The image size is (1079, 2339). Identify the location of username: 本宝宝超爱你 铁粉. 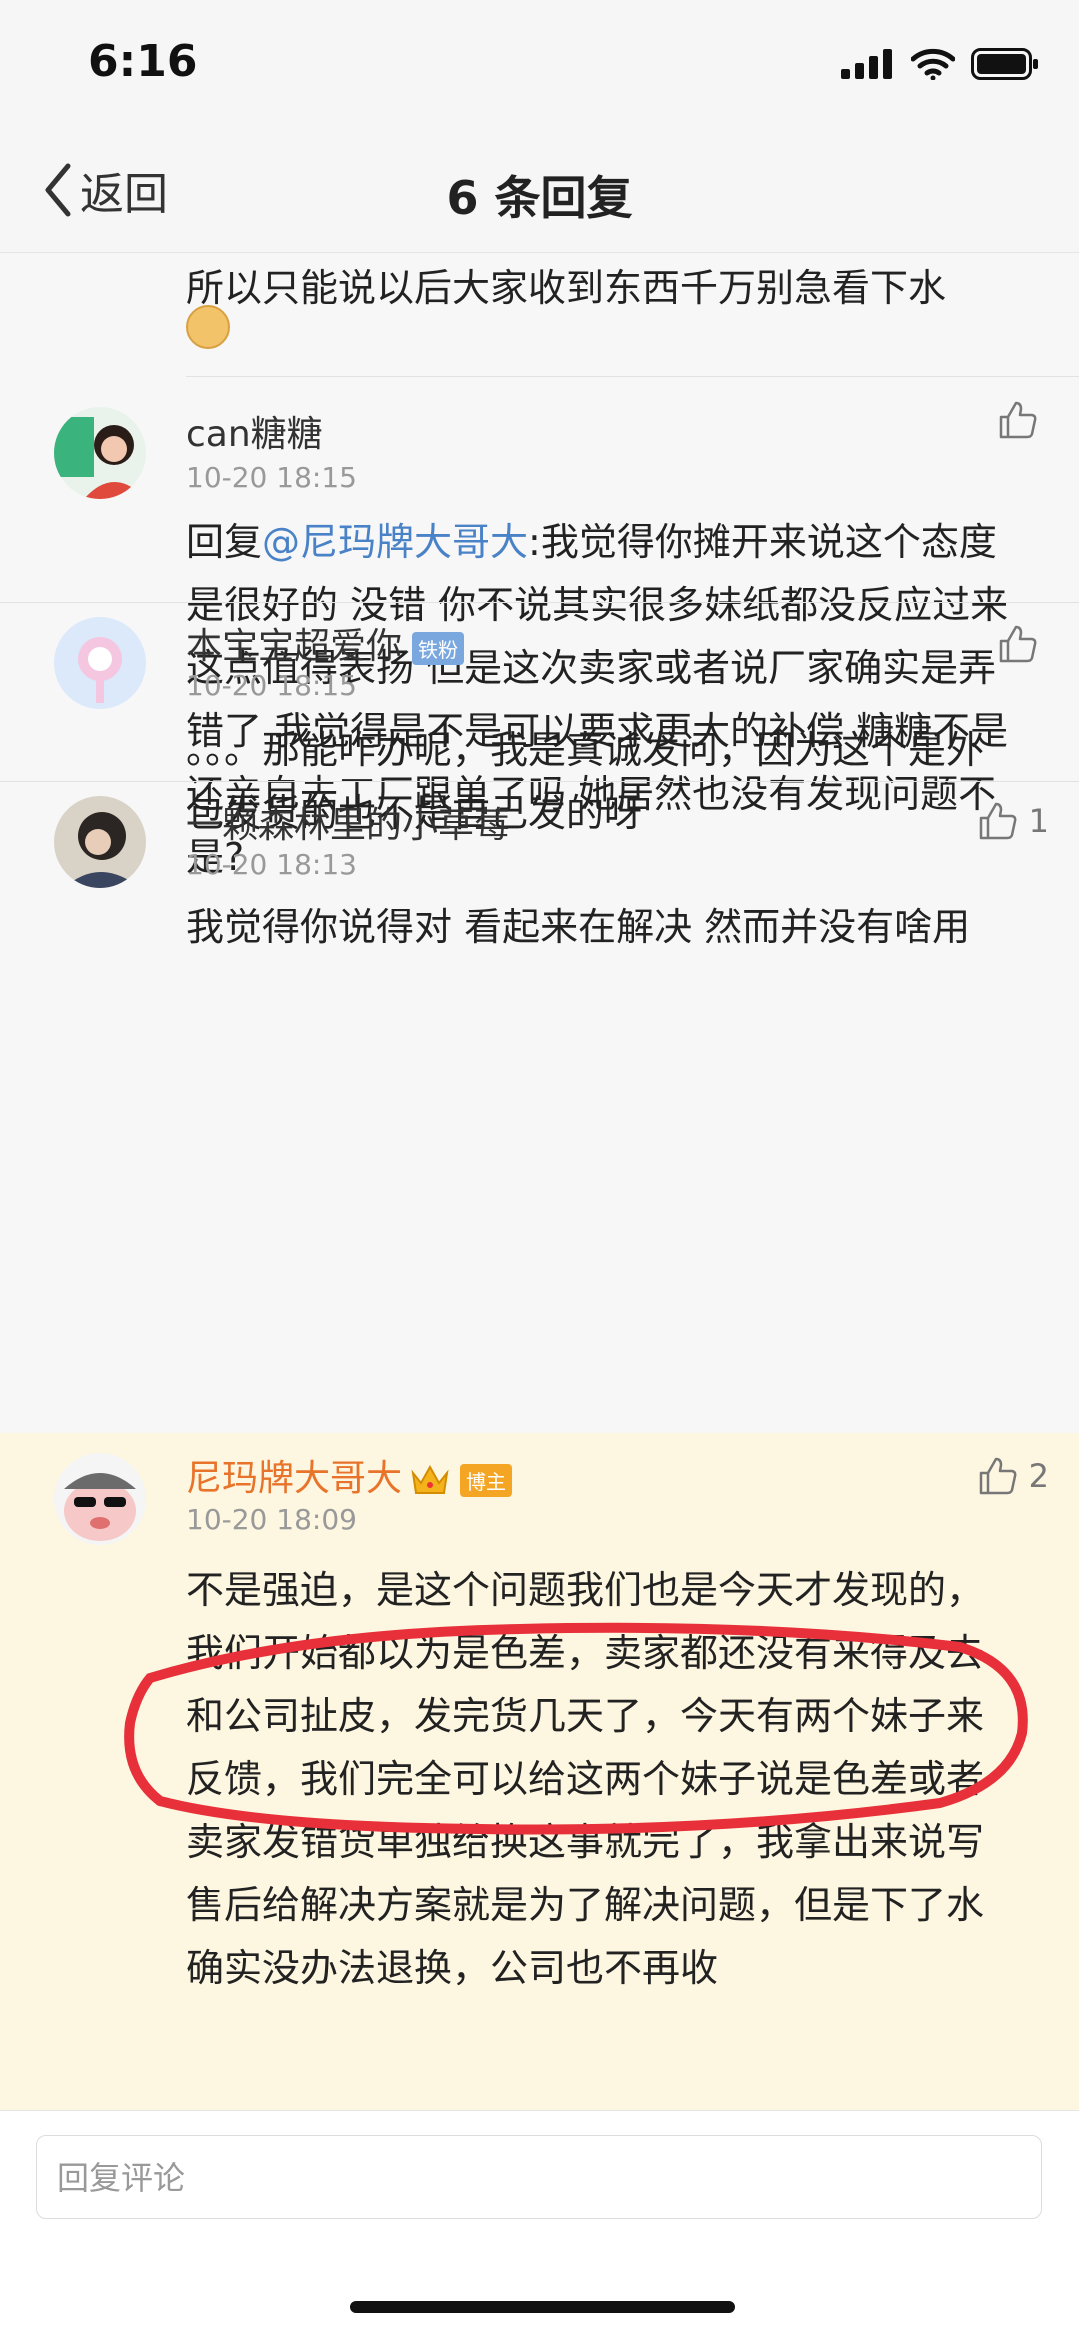
(325, 643).